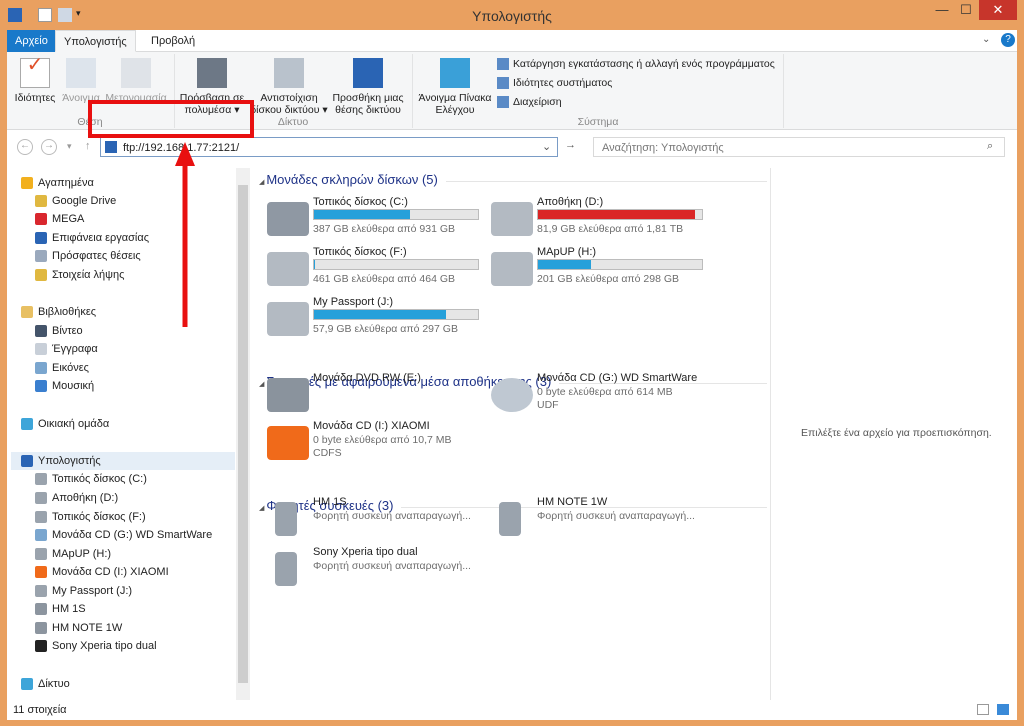 This screenshot has width=1024, height=726. I want to click on nav-item: Google Drive, so click(75, 201).